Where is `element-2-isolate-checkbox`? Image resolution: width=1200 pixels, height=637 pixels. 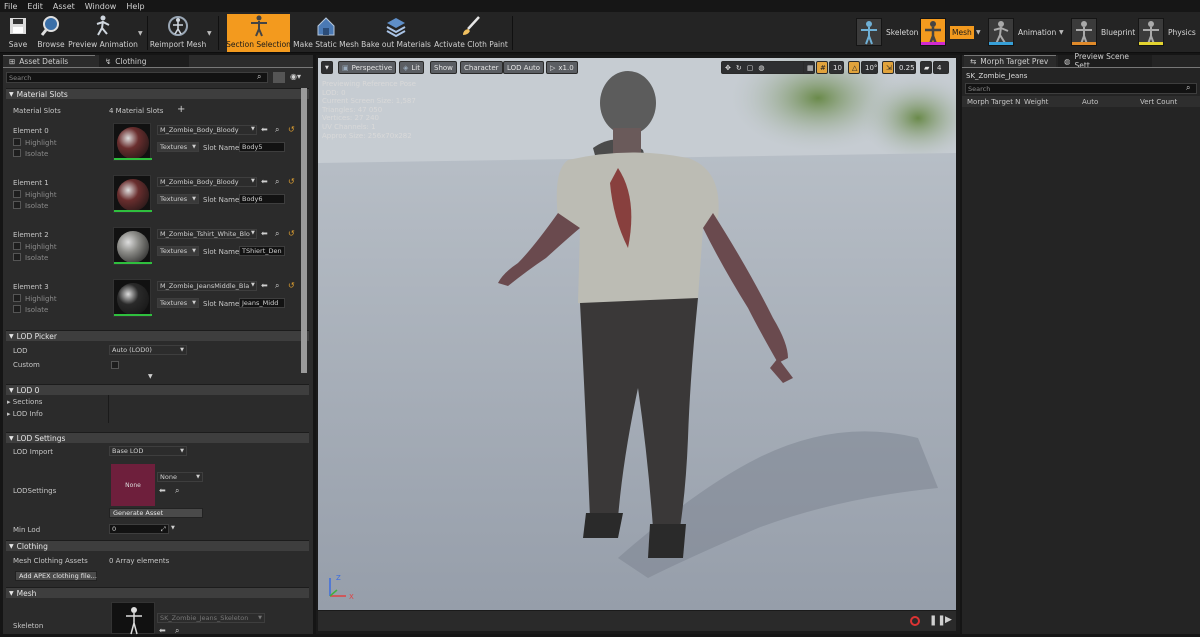 element-2-isolate-checkbox is located at coordinates (17, 257).